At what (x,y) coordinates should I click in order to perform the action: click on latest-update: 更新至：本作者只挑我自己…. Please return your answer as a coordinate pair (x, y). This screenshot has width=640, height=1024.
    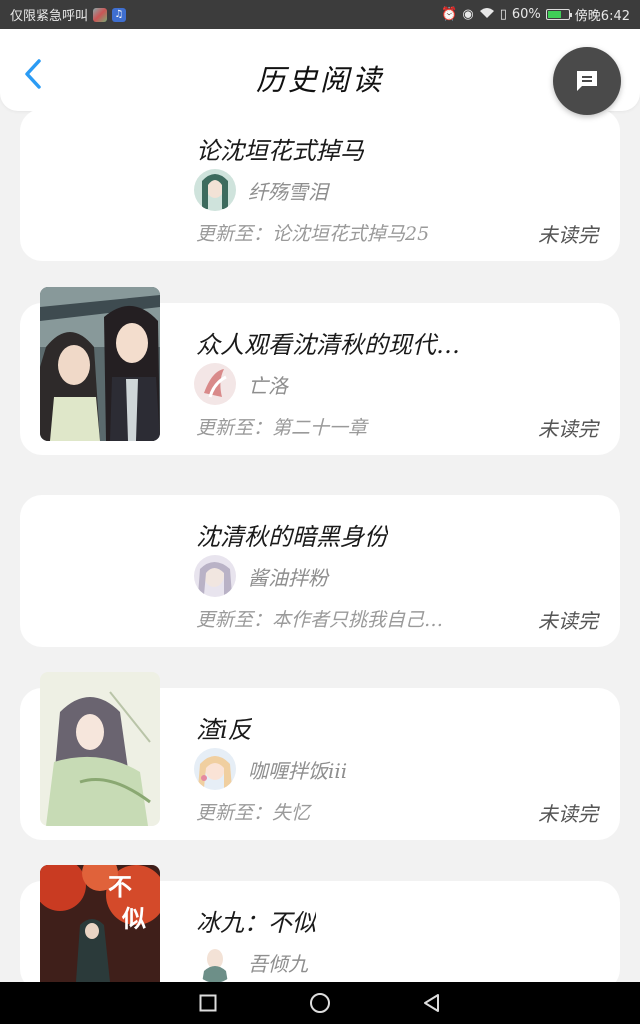
    Looking at the image, I should click on (320, 620).